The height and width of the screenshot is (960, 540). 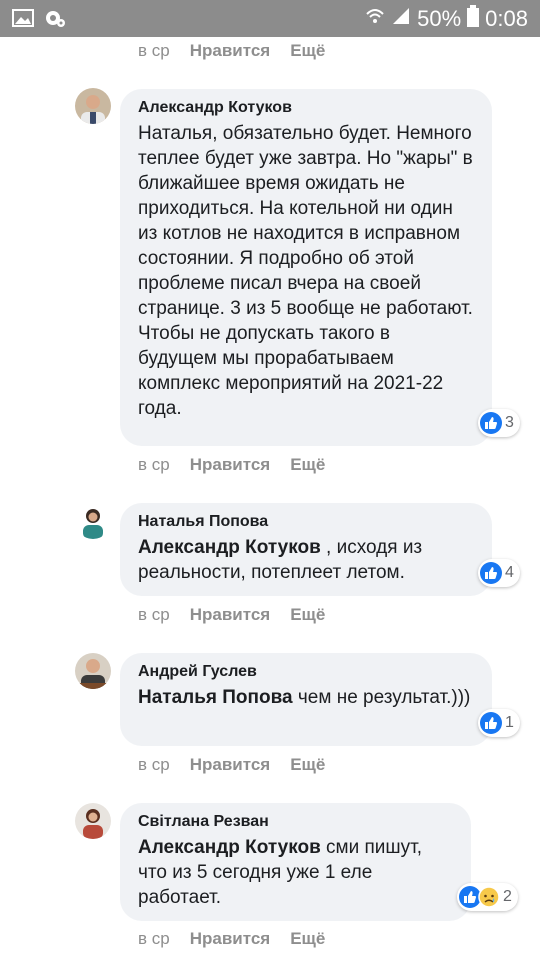 What do you see at coordinates (381, 697) in the screenshot?
I see `comment-body: чем не результат.)))` at bounding box center [381, 697].